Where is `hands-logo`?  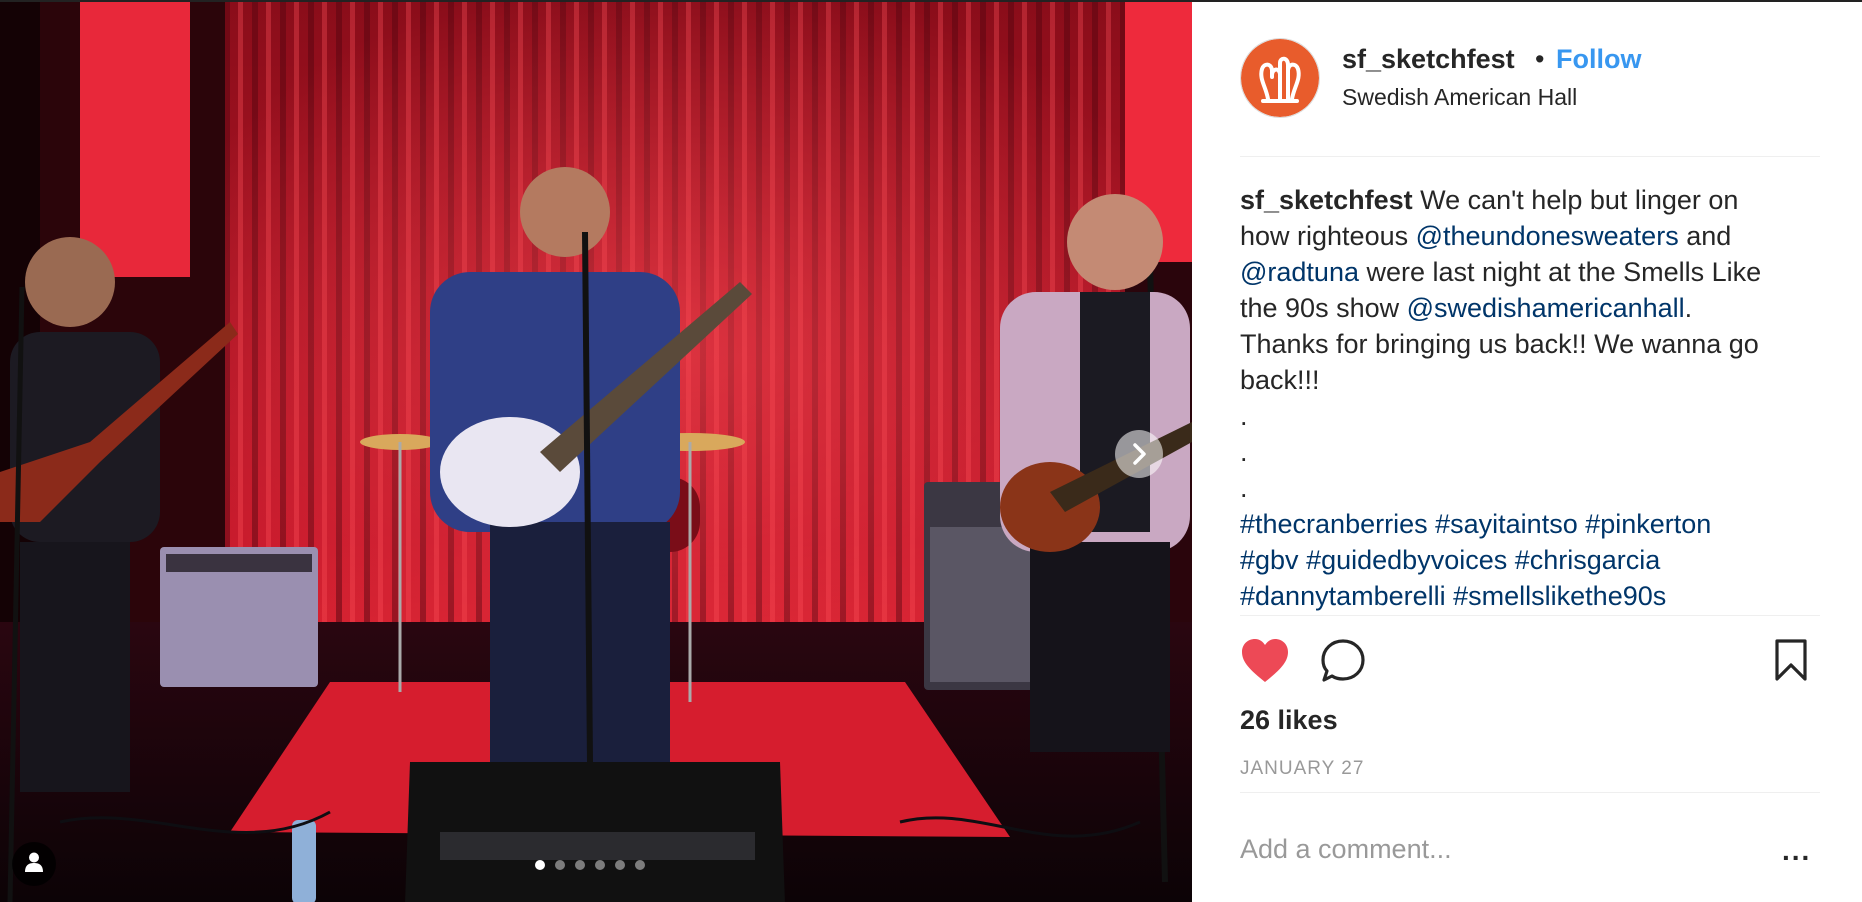
hands-logo is located at coordinates (1280, 78).